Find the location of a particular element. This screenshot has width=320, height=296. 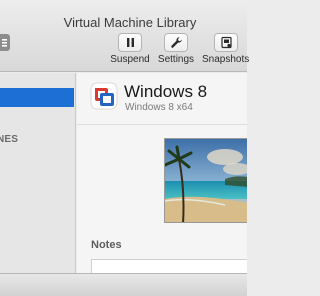

sidebar-toggle-icon is located at coordinates (4, 43).